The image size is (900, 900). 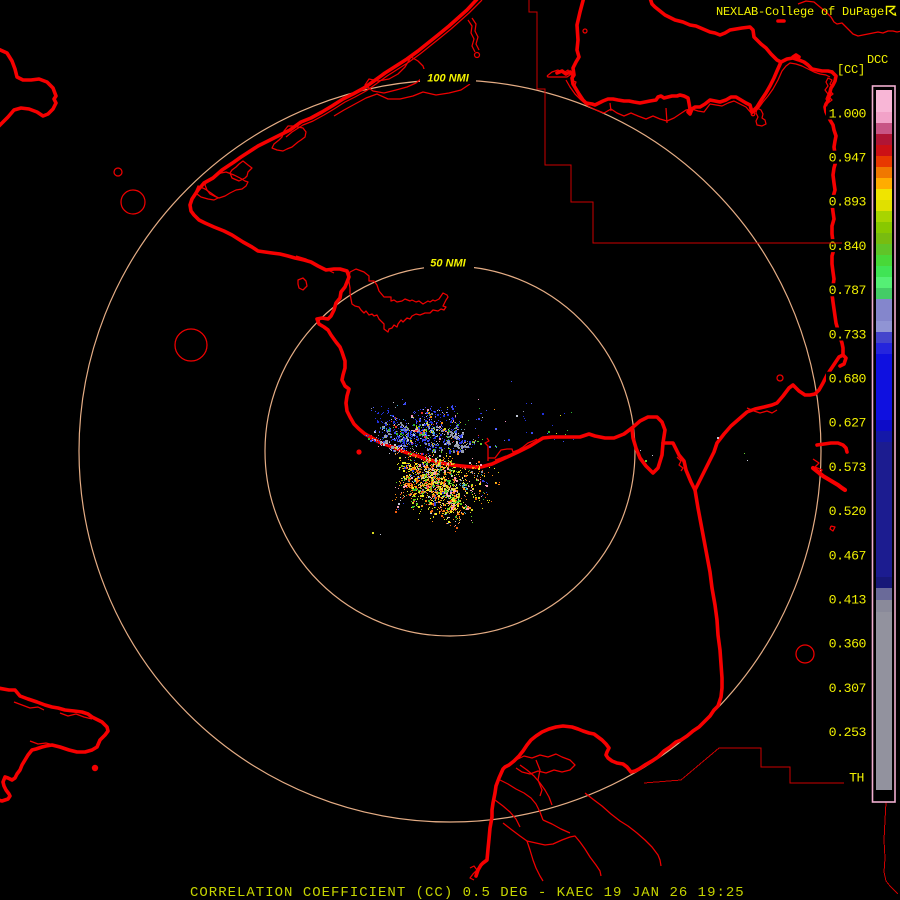 I want to click on svg-text: NEXLAB-College of DuPage, so click(x=800, y=12).